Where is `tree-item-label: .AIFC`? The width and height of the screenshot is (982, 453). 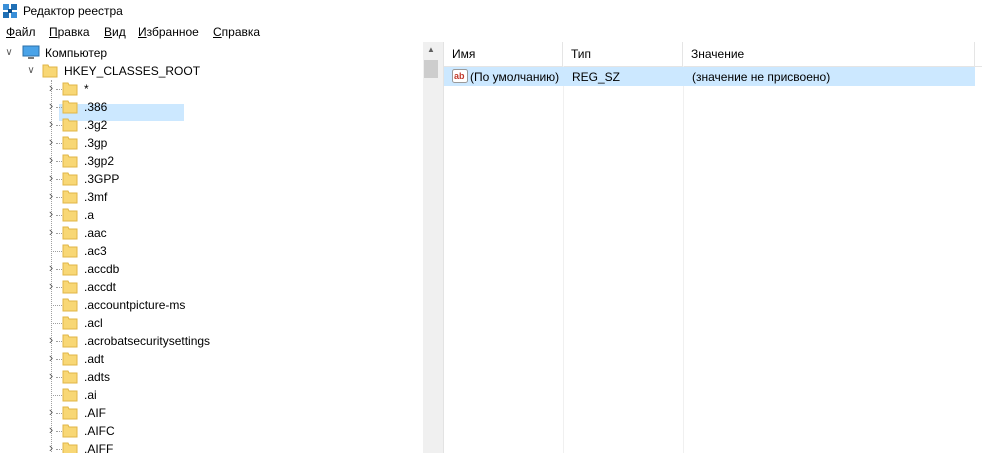
tree-item-label: .AIFC is located at coordinates (99, 431).